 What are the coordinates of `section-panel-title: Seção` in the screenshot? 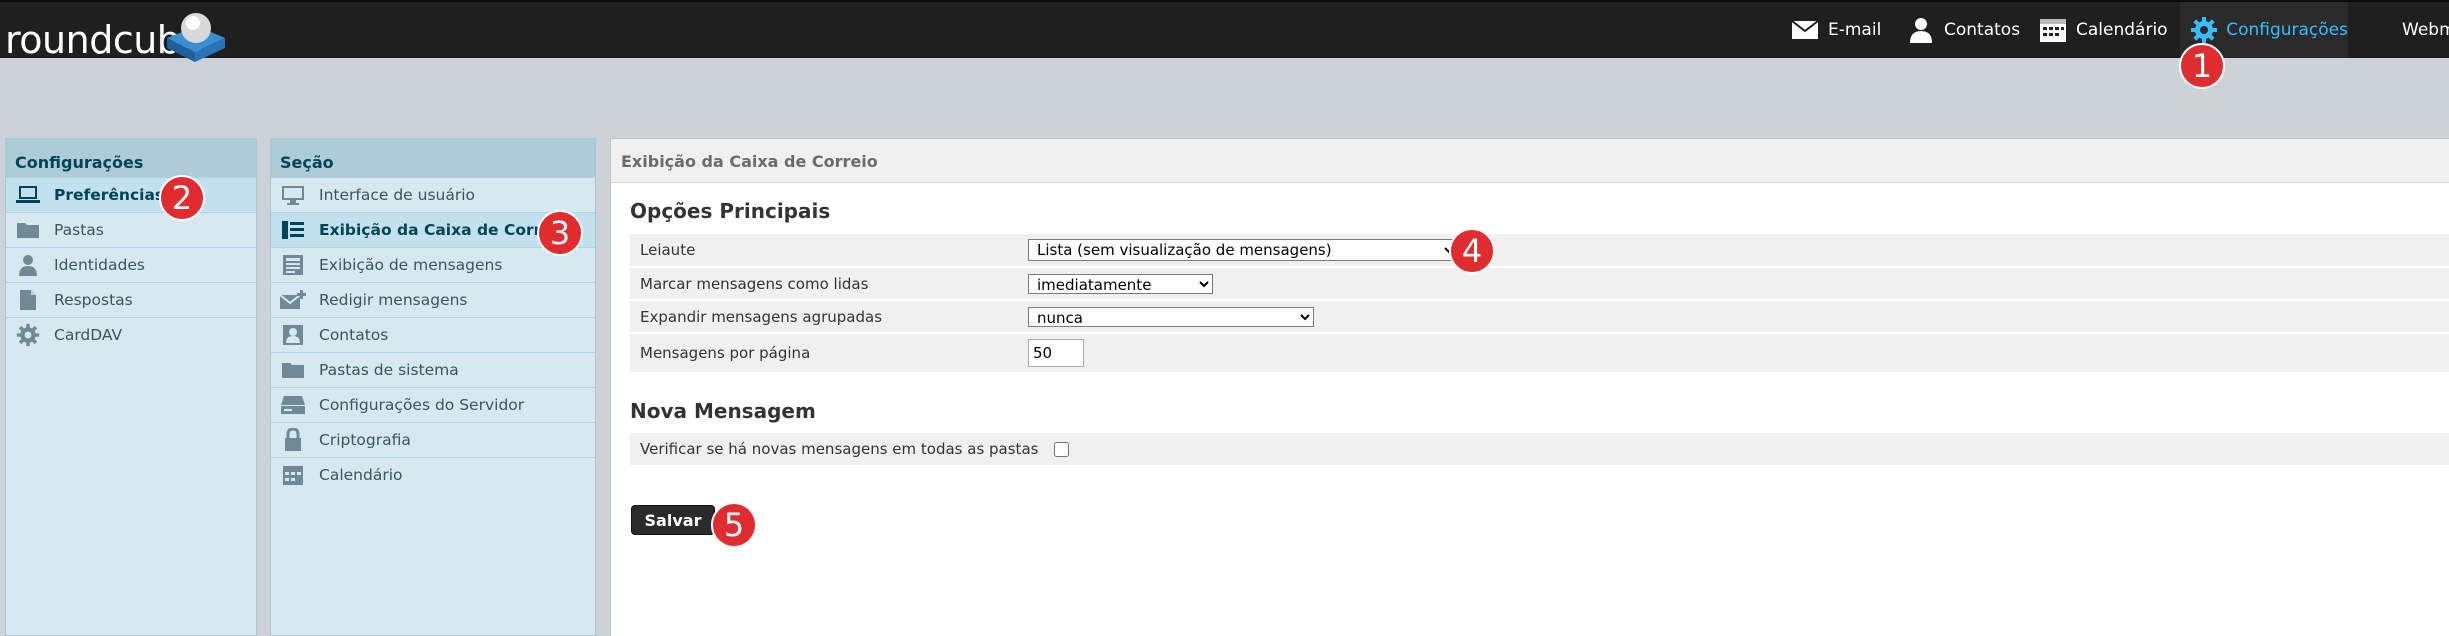 It's located at (433, 158).